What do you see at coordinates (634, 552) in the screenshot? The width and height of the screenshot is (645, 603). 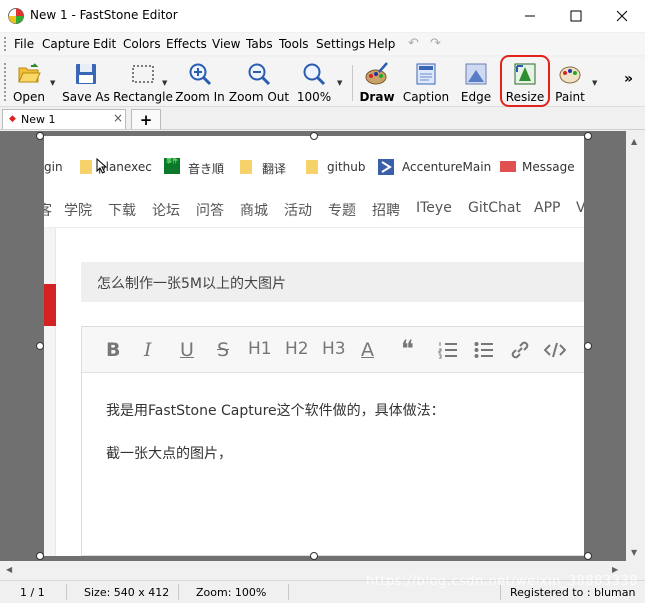 I see `scroll-down-arrow-icon: ▼` at bounding box center [634, 552].